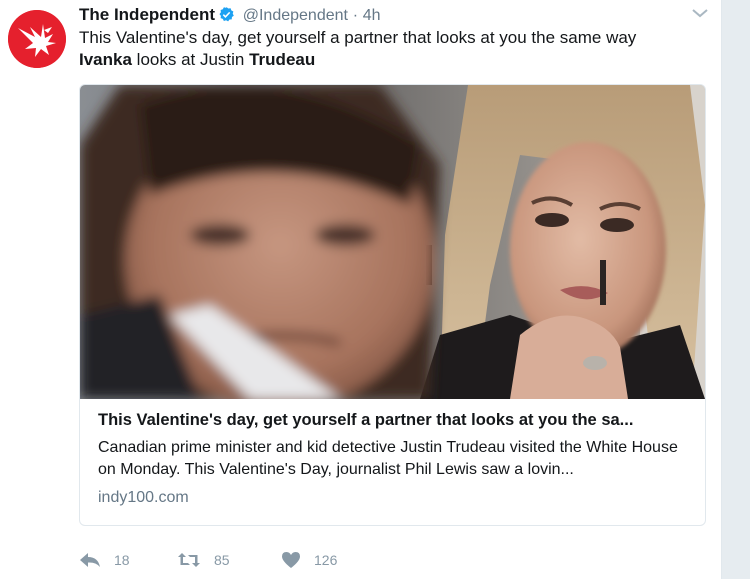 The width and height of the screenshot is (750, 579). I want to click on reply-icon, so click(90, 560).